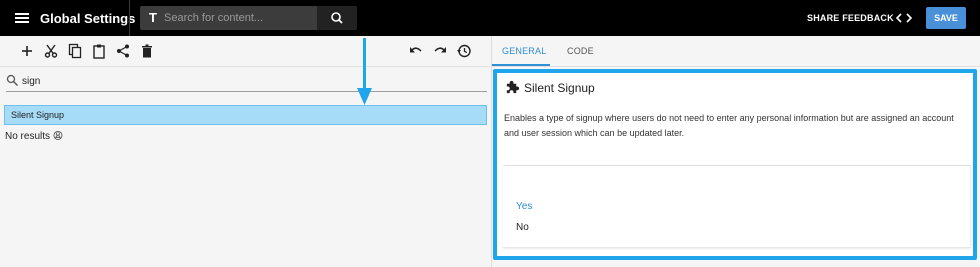  I want to click on redo-icon, so click(440, 51).